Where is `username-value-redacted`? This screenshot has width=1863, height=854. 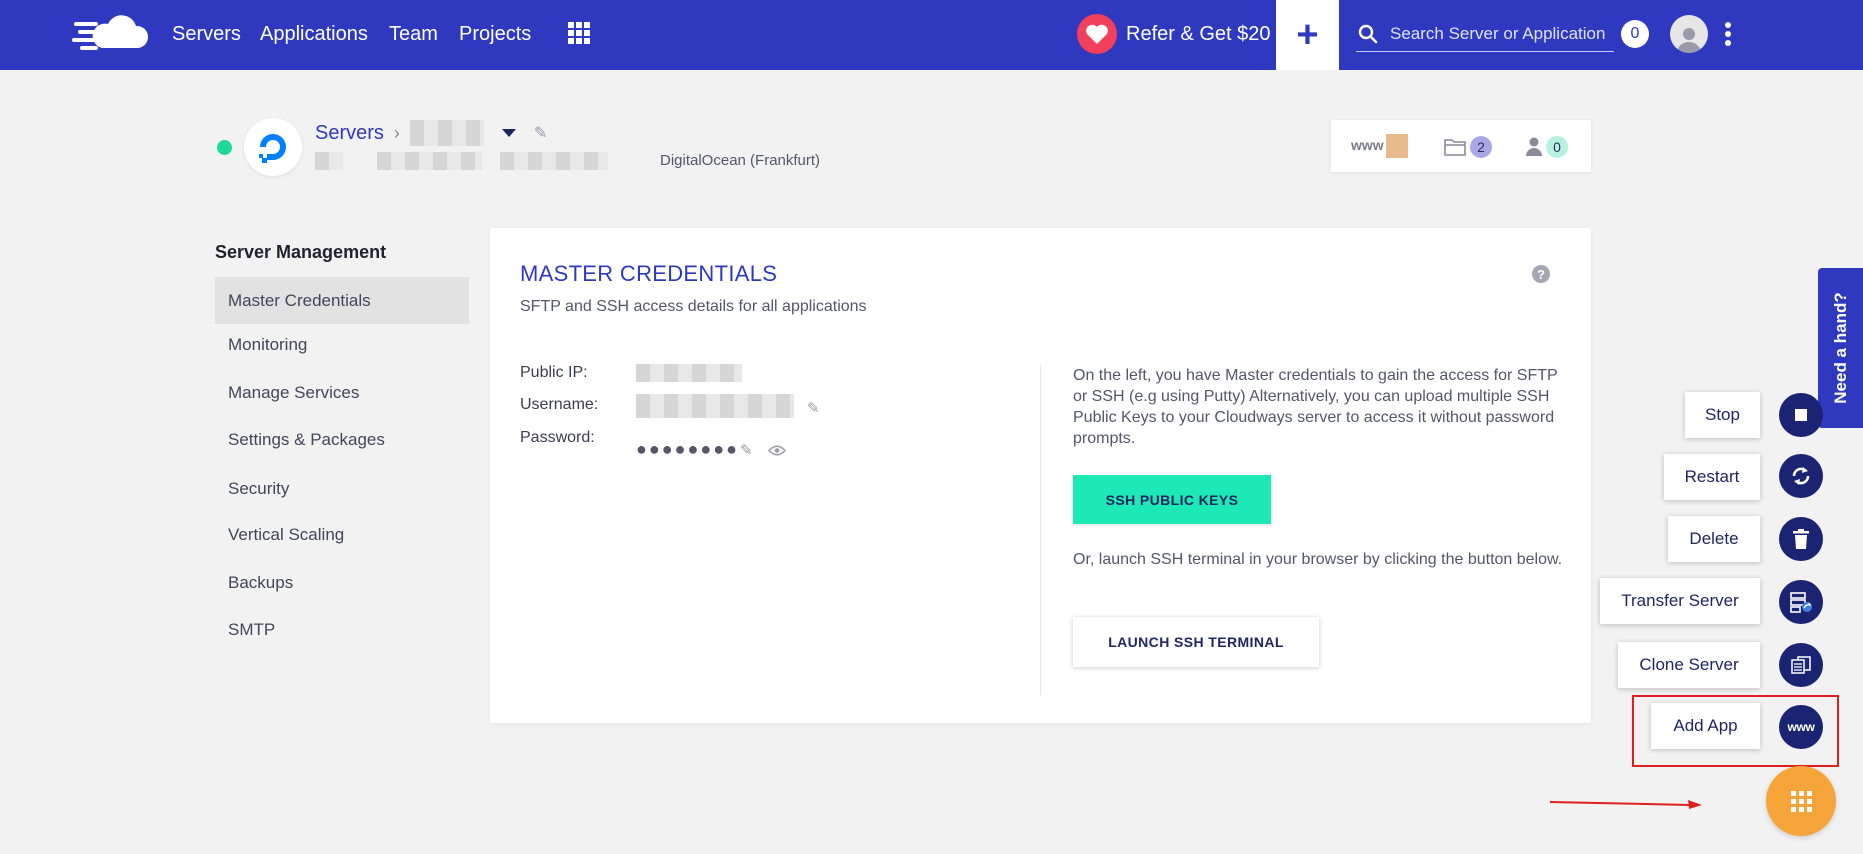 username-value-redacted is located at coordinates (715, 406).